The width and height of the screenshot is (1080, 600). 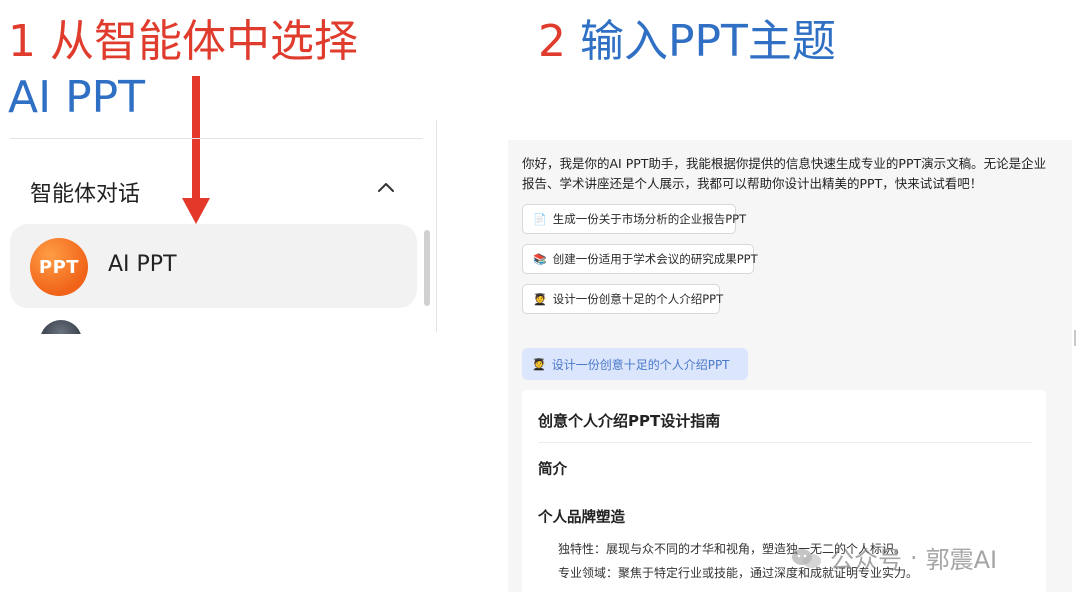 I want to click on answer-section-heading: 个人品牌塑造, so click(x=581, y=518).